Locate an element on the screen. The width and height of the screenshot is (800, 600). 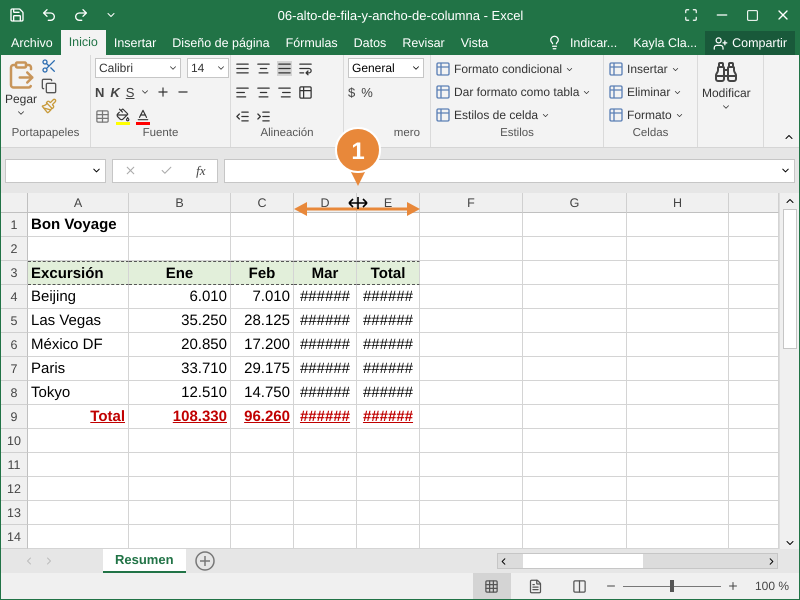
save-icon is located at coordinates (17, 15).